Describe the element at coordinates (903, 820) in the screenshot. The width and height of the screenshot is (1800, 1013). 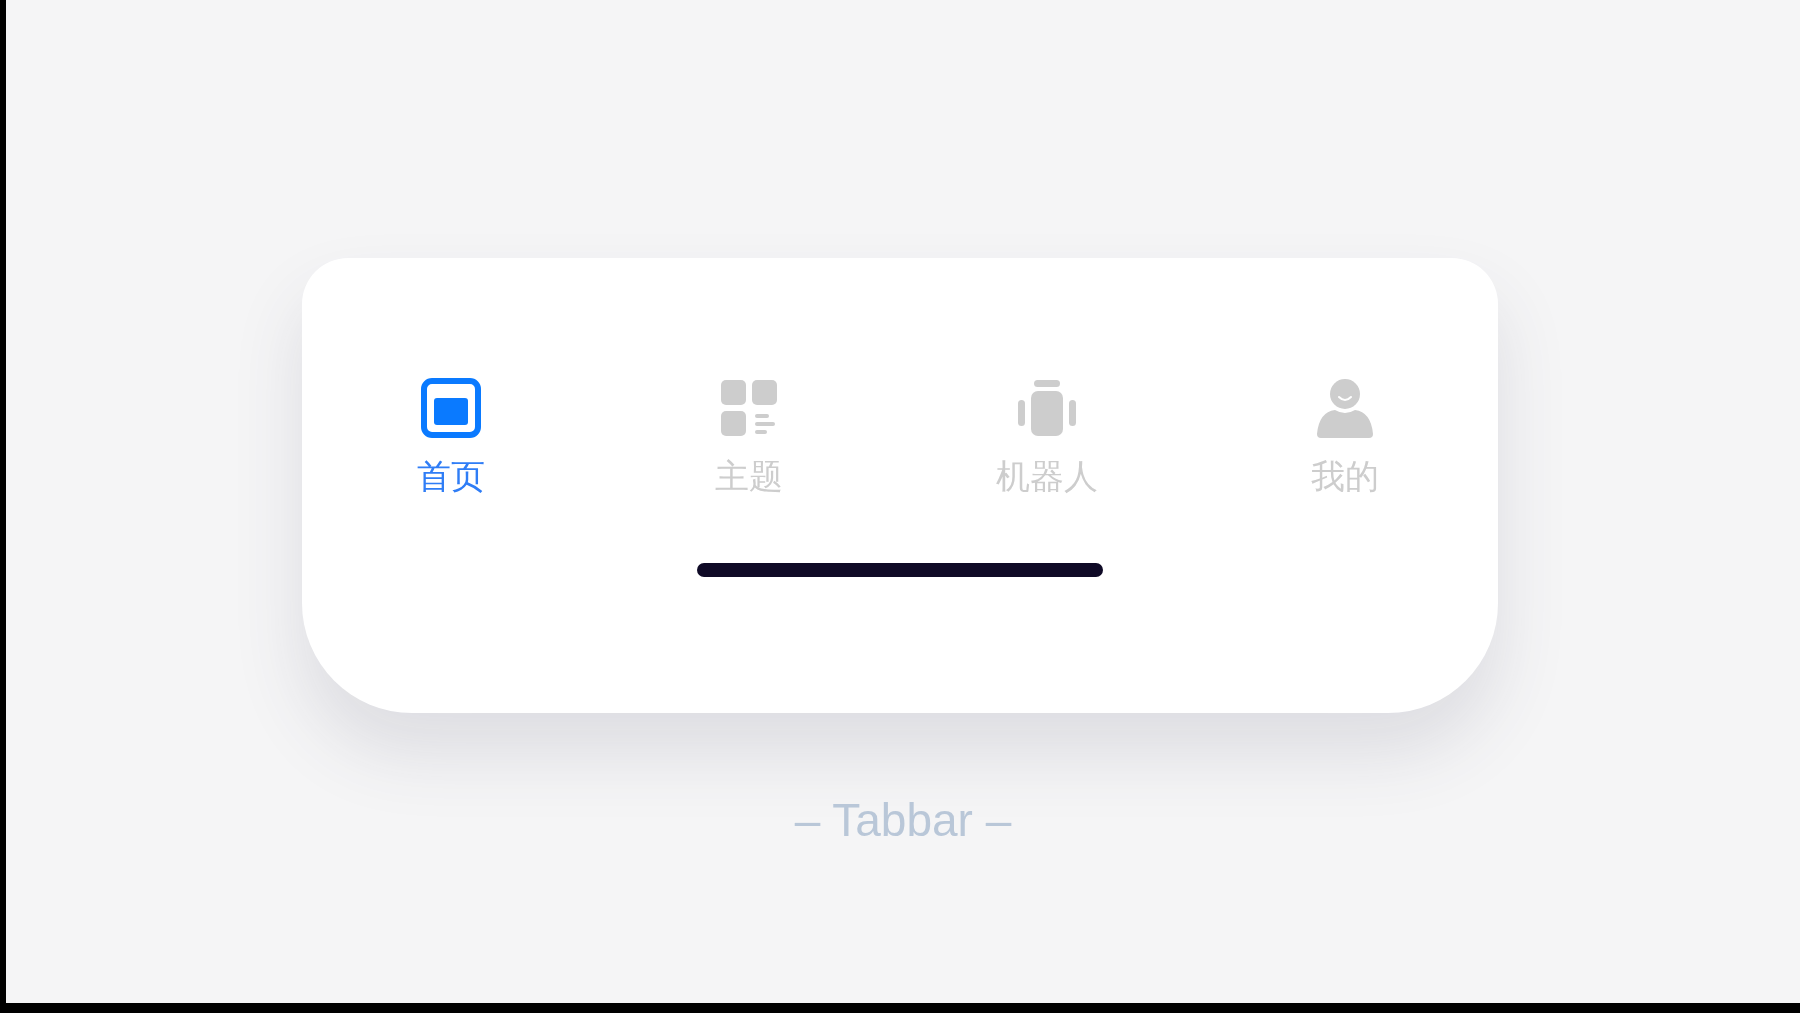
I see `caption: – Tabbar –` at that location.